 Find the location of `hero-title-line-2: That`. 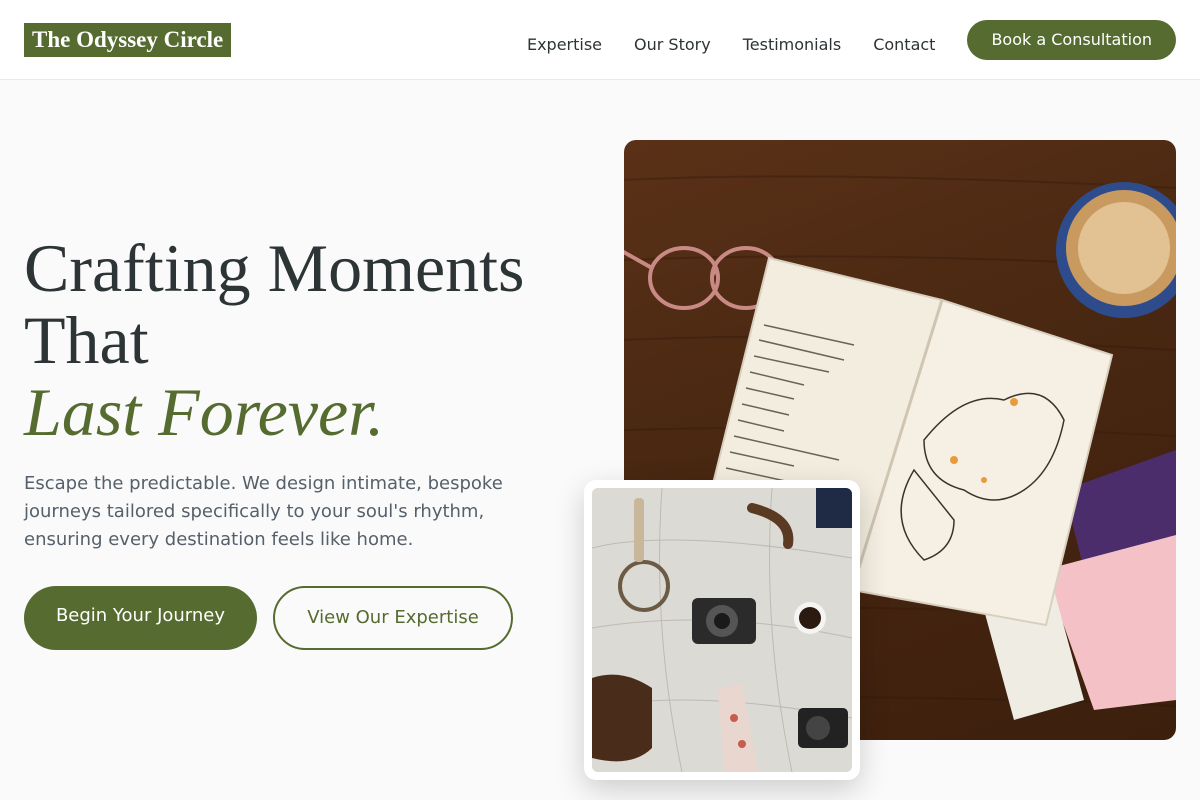

hero-title-line-2: That is located at coordinates (86, 340).